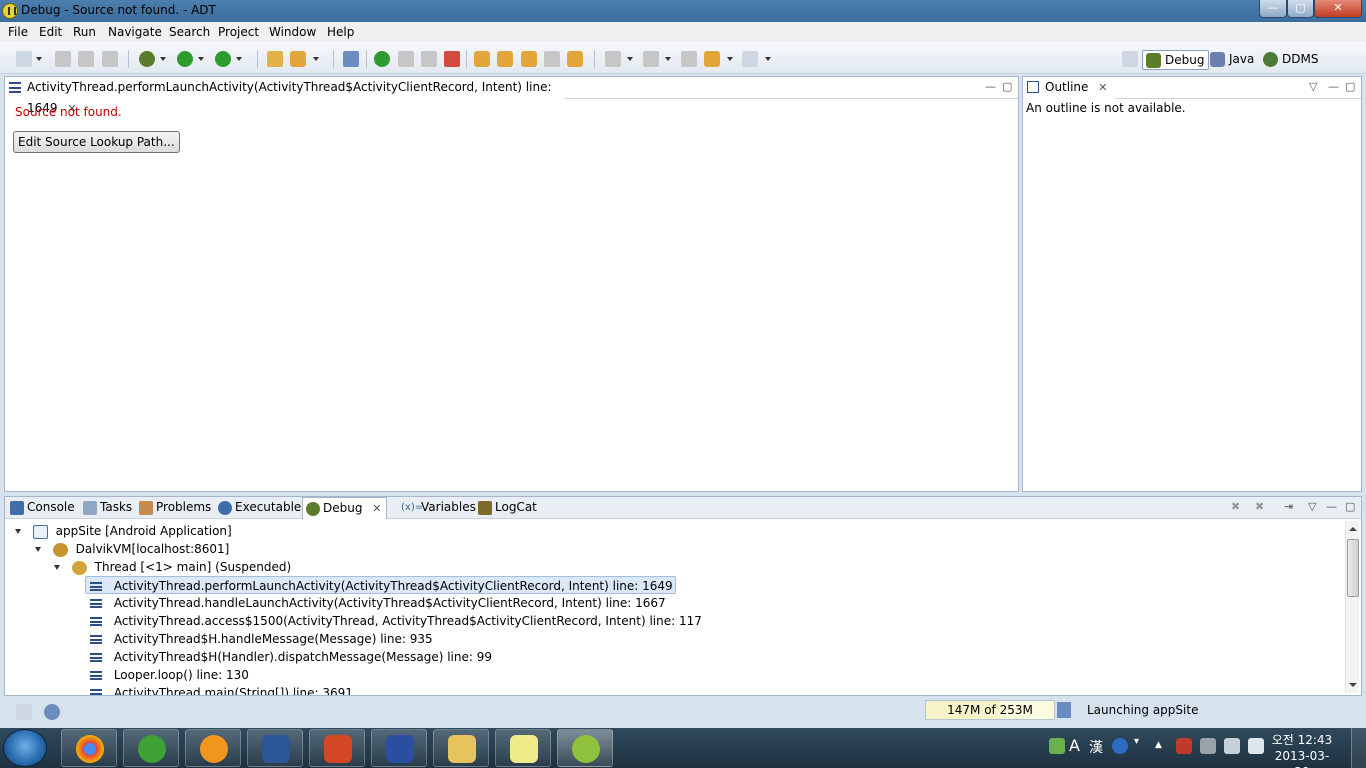  Describe the element at coordinates (1352, 607) in the screenshot. I see `debug-tree-scrollbar` at that location.